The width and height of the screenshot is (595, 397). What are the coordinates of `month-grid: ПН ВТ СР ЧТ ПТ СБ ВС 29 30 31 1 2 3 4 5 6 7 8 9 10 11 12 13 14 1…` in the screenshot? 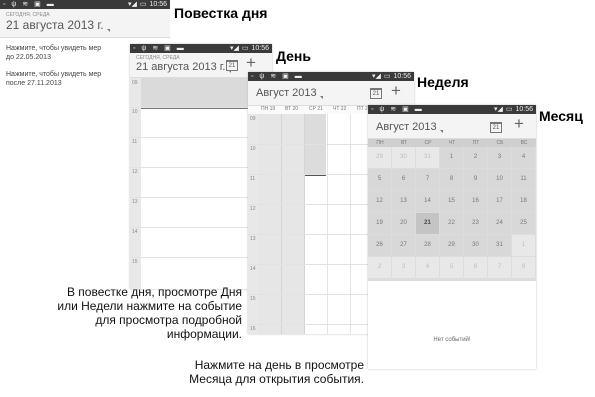 It's located at (452, 210).